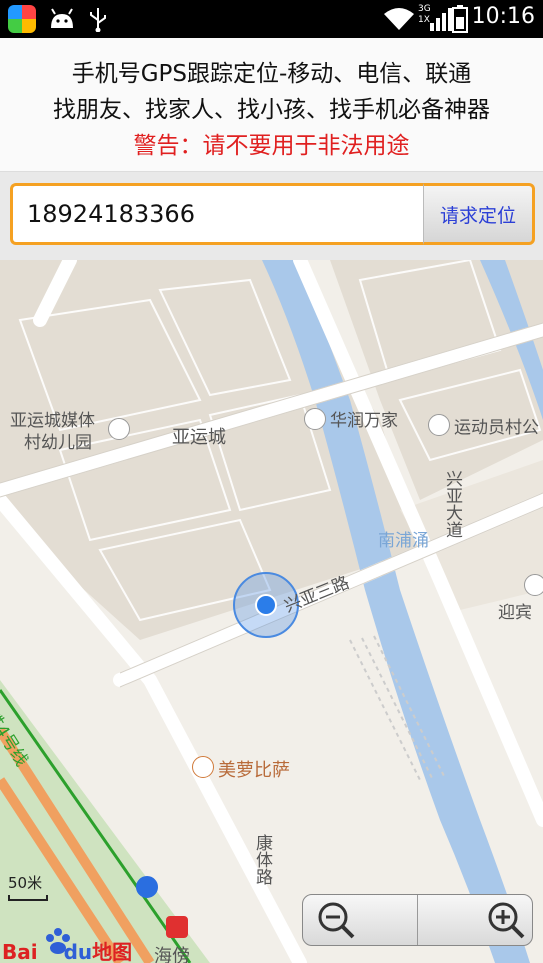 The image size is (543, 963). Describe the element at coordinates (271, 110) in the screenshot. I see `header-title-line-2: 找朋友、找家人、找小孩、找手机必备神器` at that location.